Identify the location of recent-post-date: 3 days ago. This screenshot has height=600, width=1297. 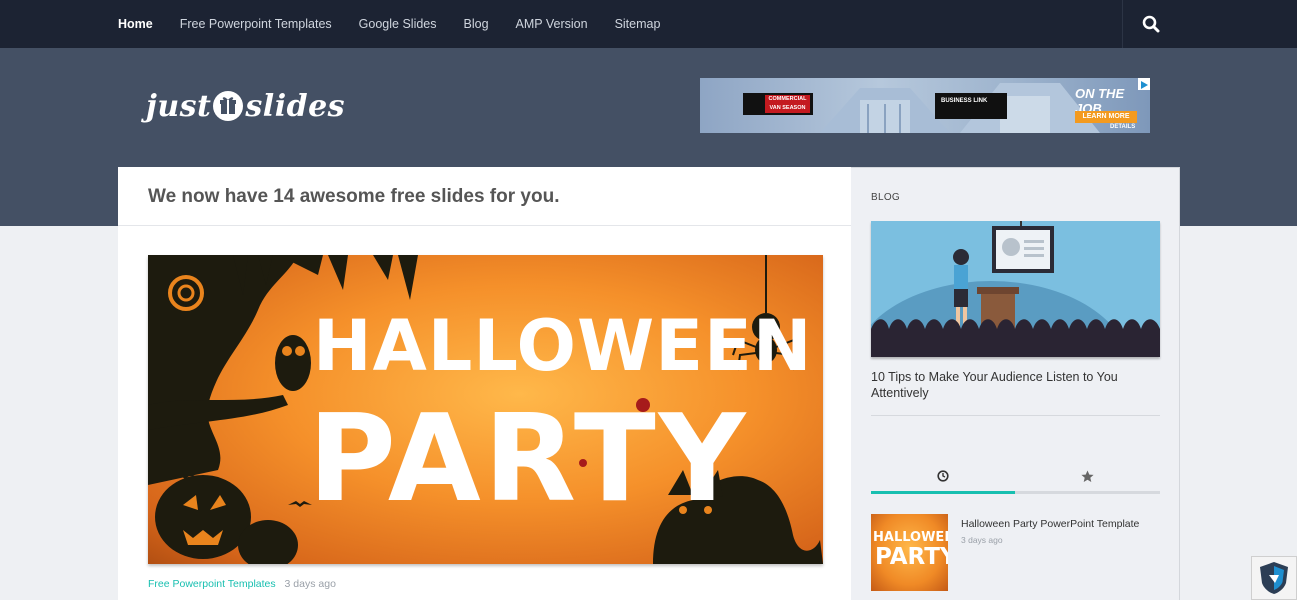
(982, 540).